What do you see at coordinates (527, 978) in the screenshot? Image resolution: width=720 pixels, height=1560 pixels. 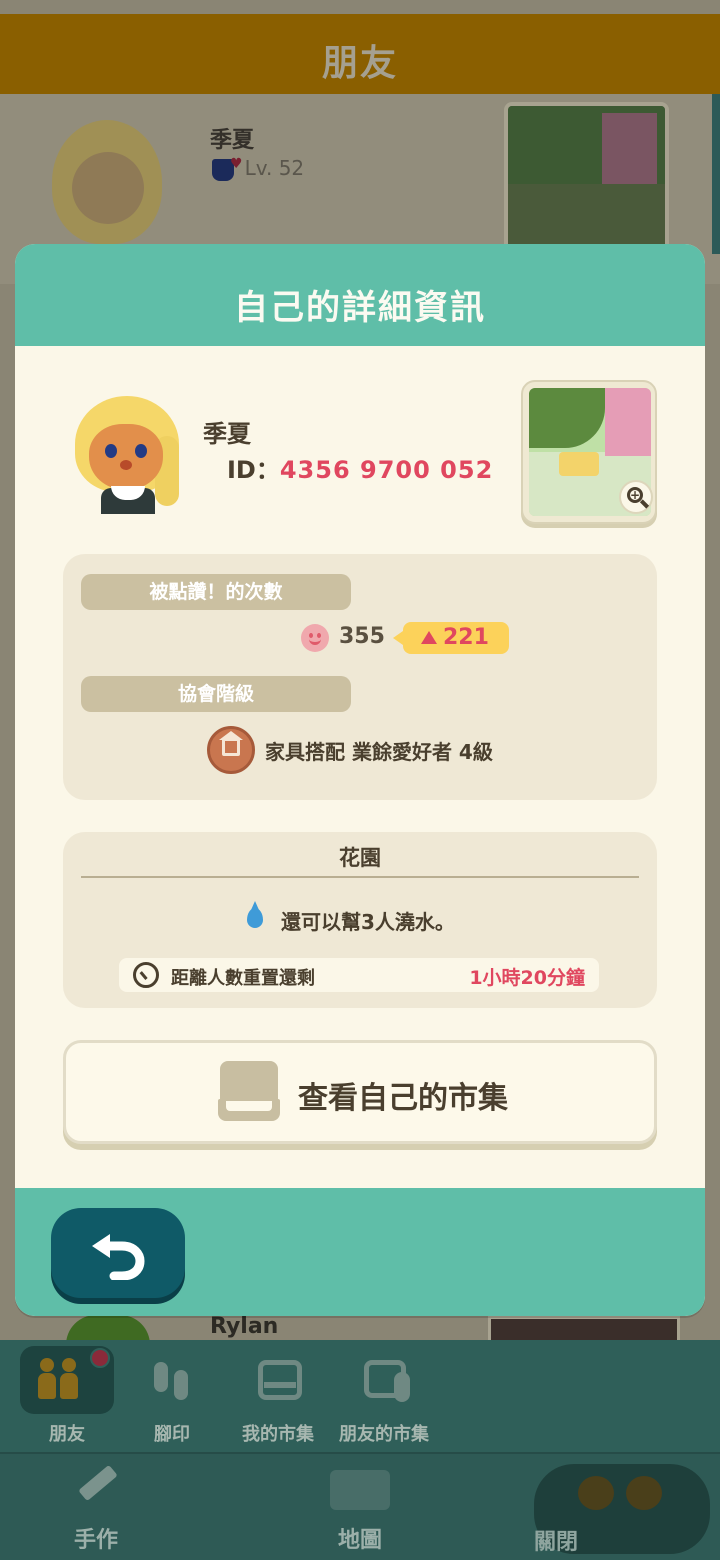 I see `reset-time-value: 1小時20分鐘` at bounding box center [527, 978].